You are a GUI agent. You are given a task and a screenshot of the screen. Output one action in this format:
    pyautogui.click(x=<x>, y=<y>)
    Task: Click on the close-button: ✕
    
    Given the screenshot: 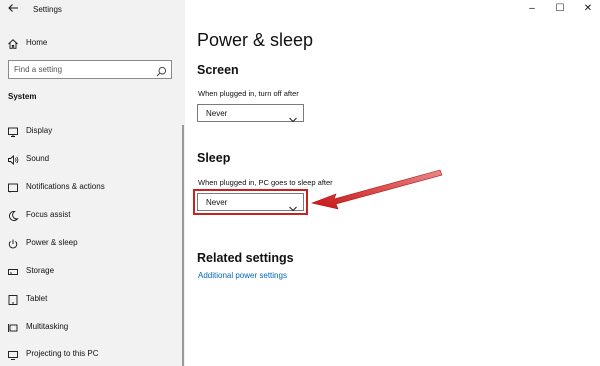 What is the action you would take?
    pyautogui.click(x=588, y=9)
    